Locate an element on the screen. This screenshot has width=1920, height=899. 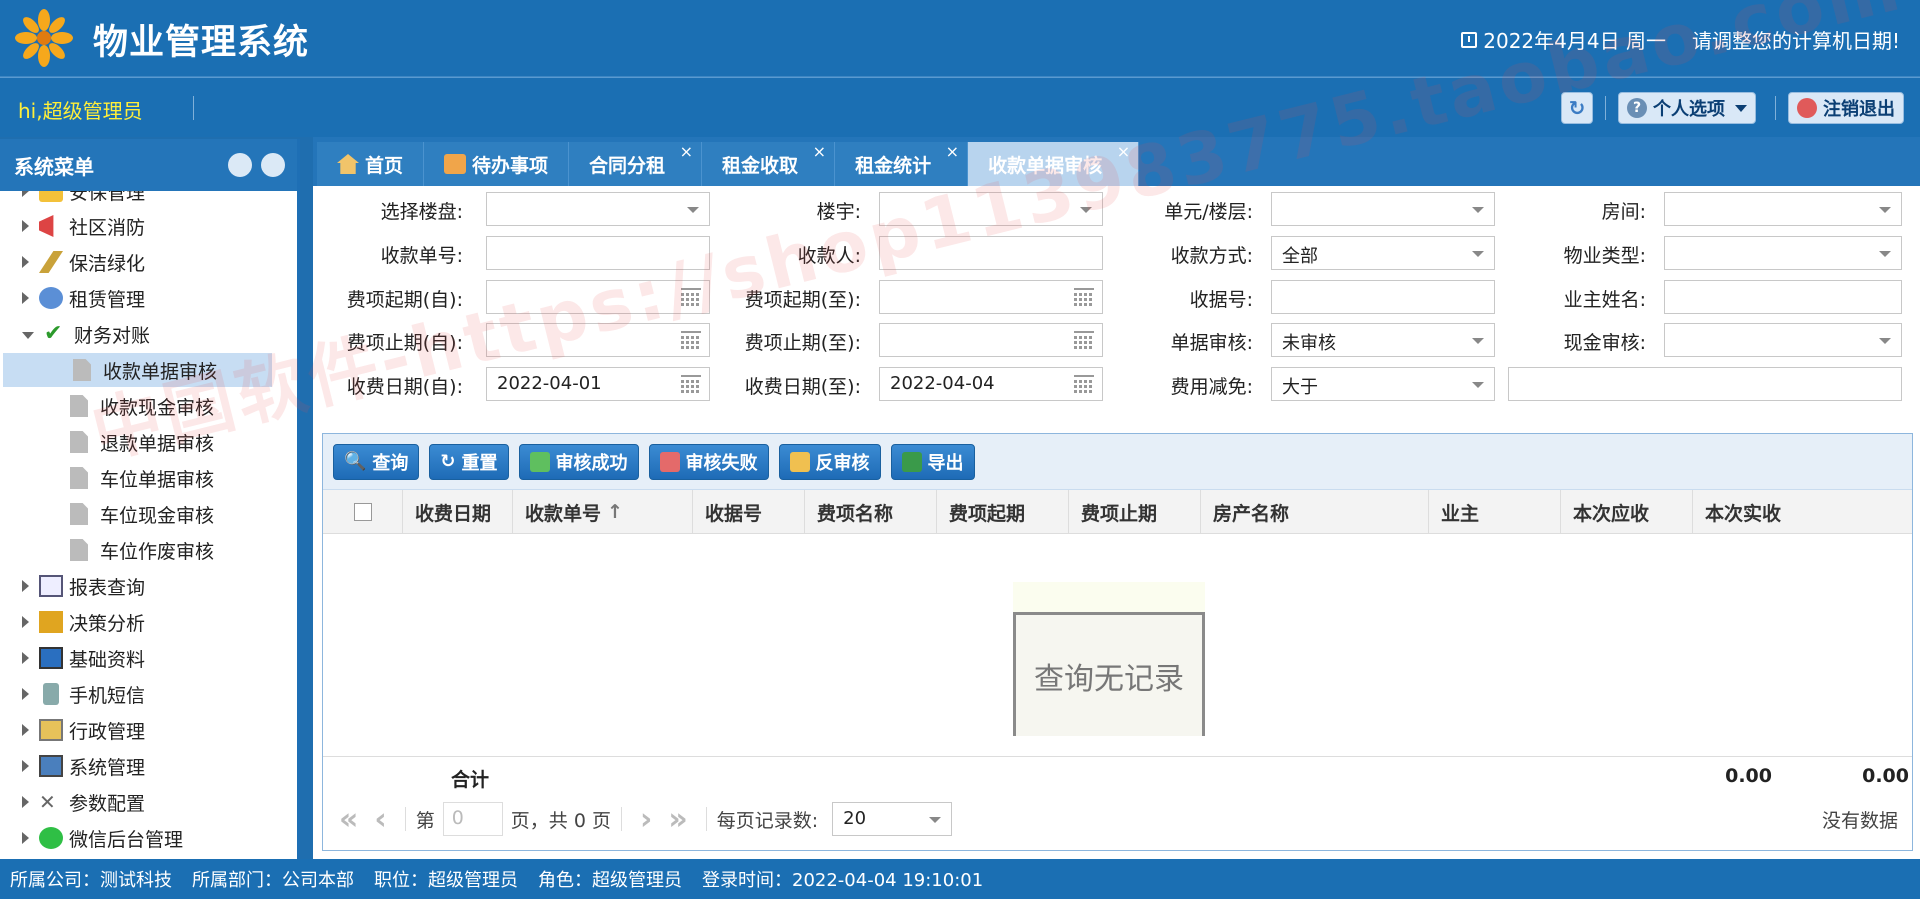
computer-icon is located at coordinates (51, 658).